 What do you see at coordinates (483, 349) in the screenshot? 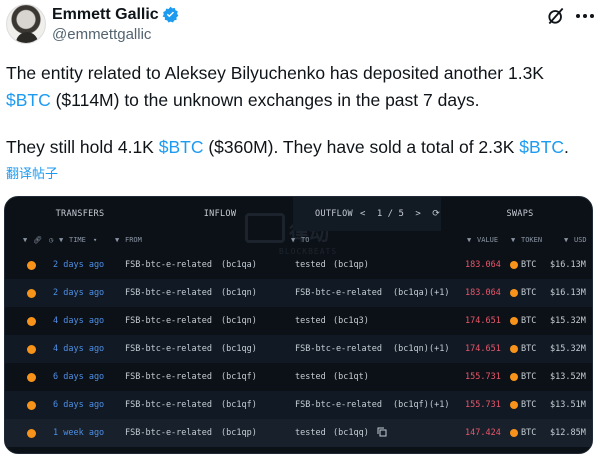
I see `row-value: 174.651` at bounding box center [483, 349].